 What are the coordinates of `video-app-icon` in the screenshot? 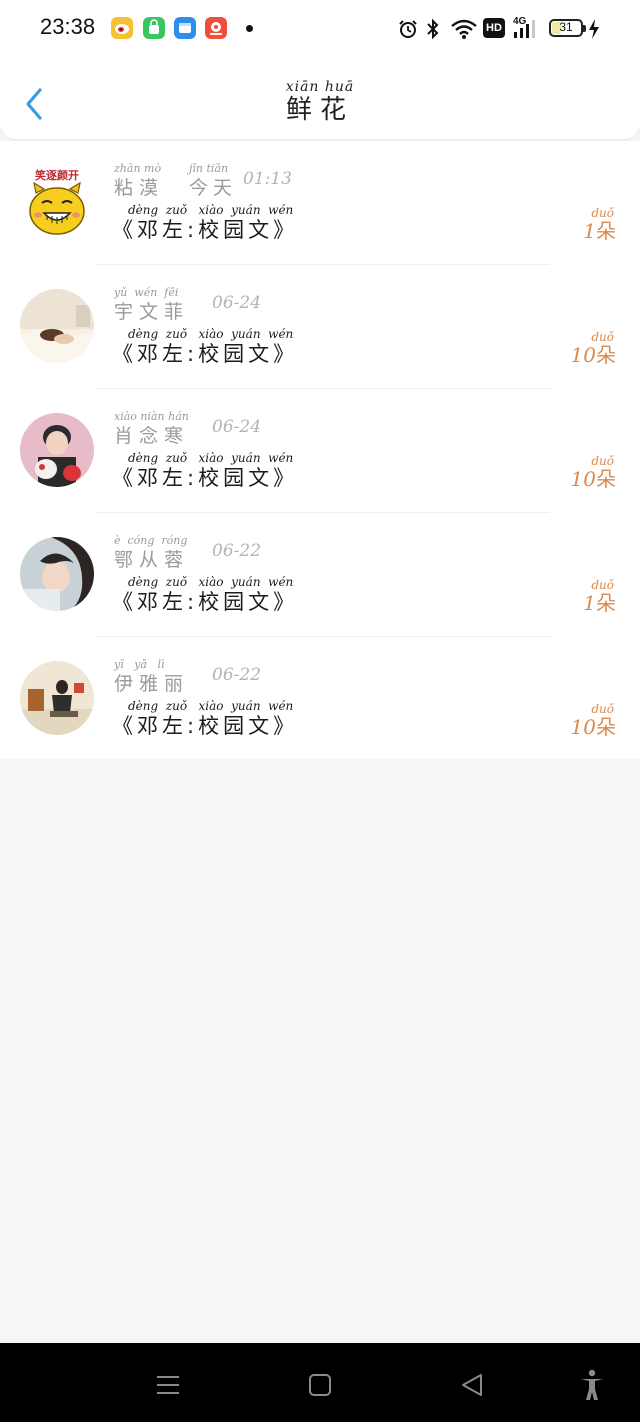 It's located at (216, 28).